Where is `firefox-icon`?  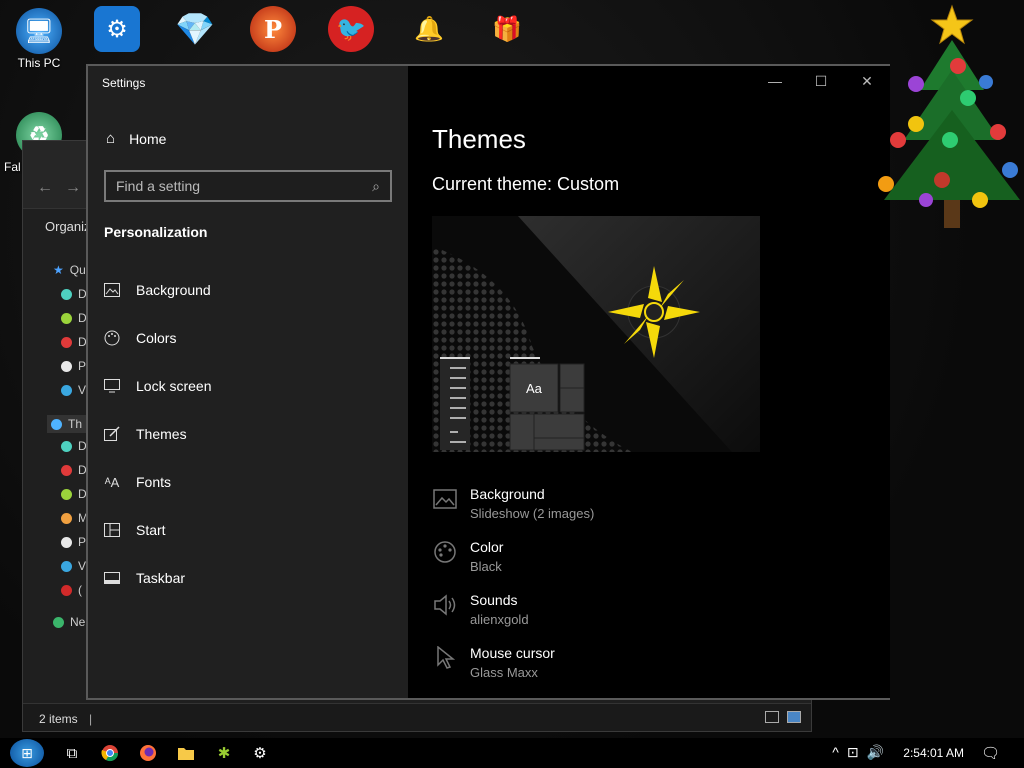
firefox-icon is located at coordinates (148, 753).